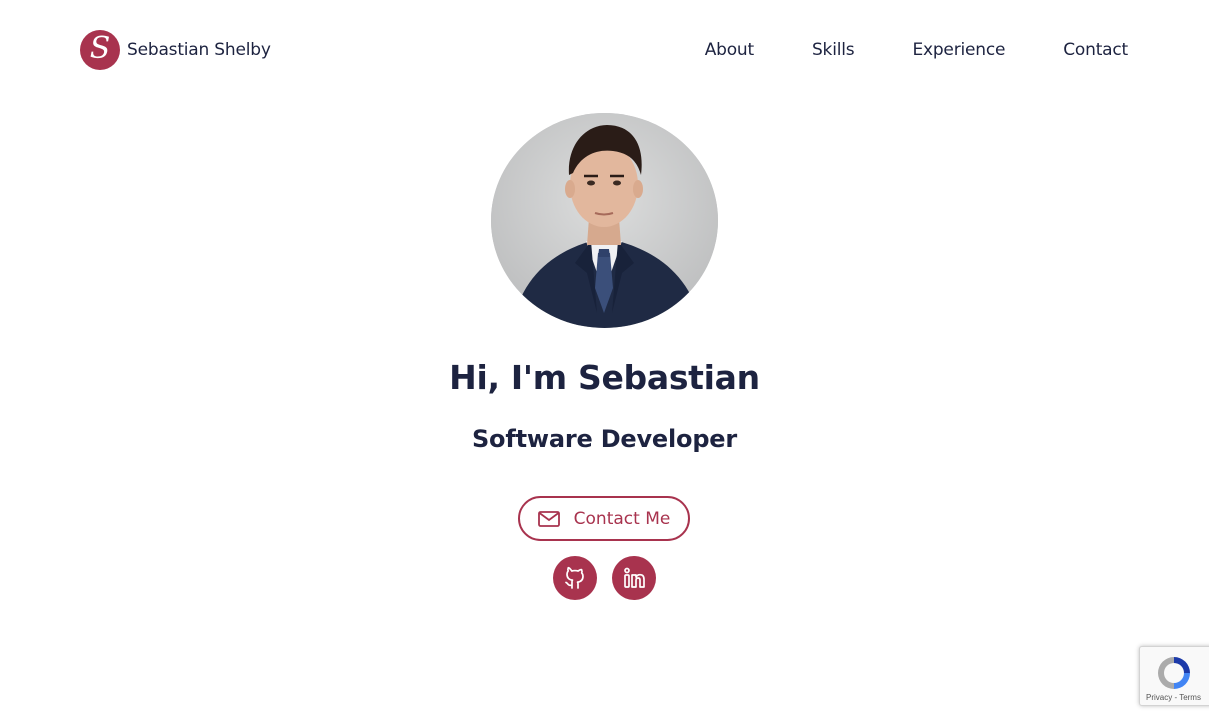 The image size is (1209, 720). I want to click on profile-photo, so click(604, 220).